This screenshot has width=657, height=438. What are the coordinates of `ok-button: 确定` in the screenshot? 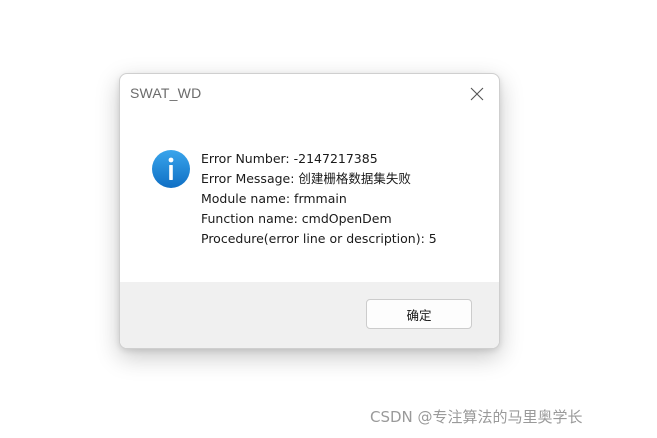 It's located at (419, 314).